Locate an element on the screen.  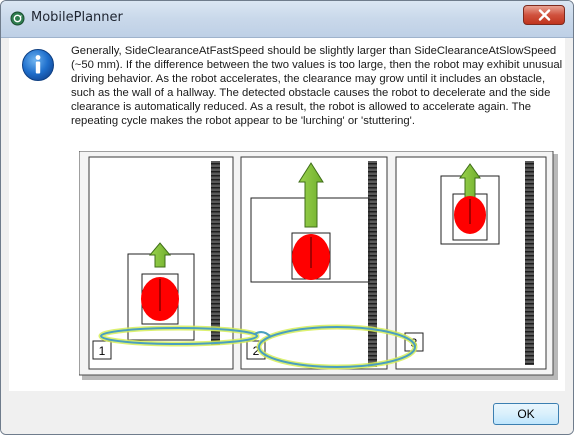
panel-2: 2 is located at coordinates (314, 263).